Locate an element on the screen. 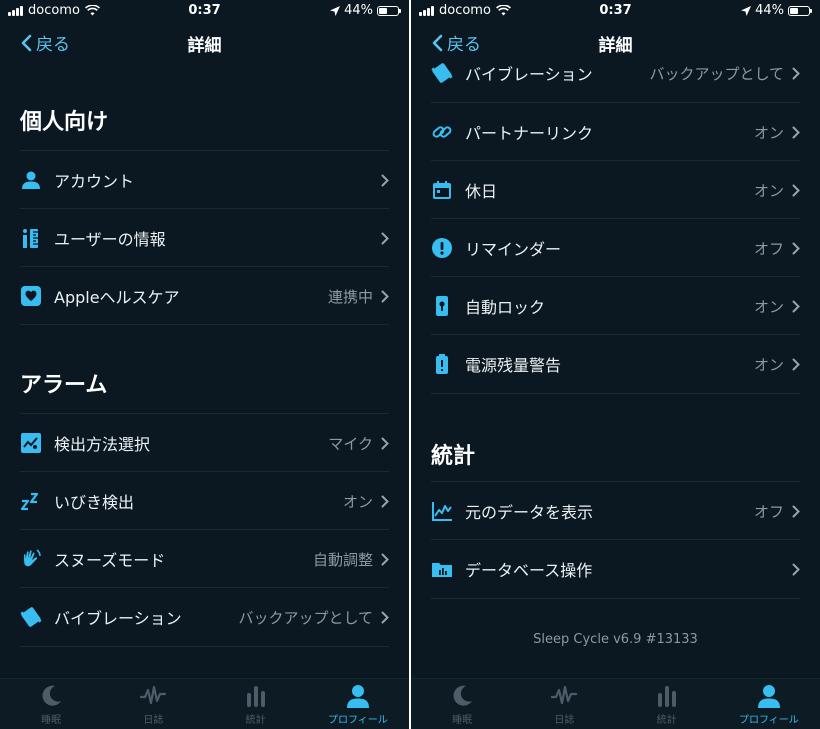 Image resolution: width=820 pixels, height=729 pixels. row-label: いびき検出 is located at coordinates (94, 502).